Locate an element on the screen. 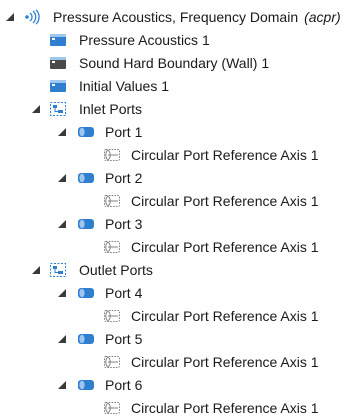 Image resolution: width=361 pixels, height=420 pixels. tree-node-label: Pressure Acoustics 1 is located at coordinates (144, 40).